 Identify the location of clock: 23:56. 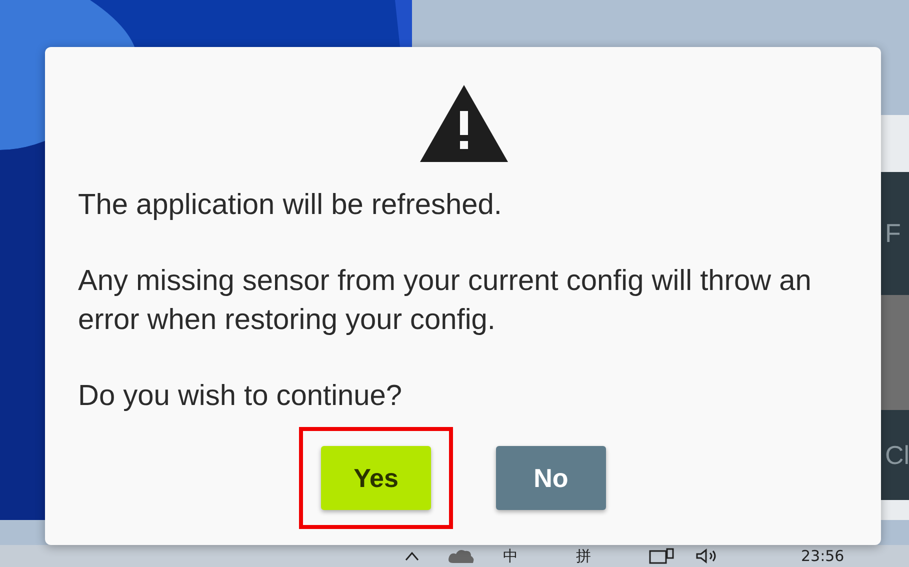
(822, 556).